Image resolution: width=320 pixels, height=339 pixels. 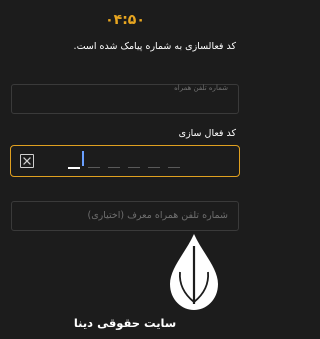 I want to click on activation-code-label: کد فعال سازی, so click(x=207, y=133).